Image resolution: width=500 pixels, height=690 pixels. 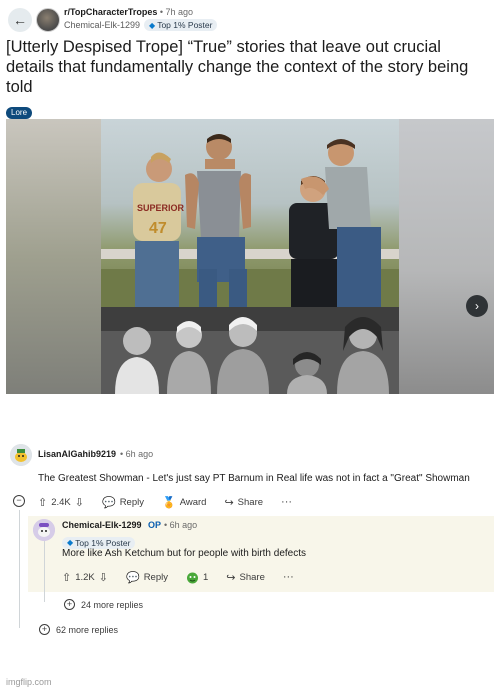 I want to click on comment-author: LisanAlGahib9219, so click(x=77, y=454).